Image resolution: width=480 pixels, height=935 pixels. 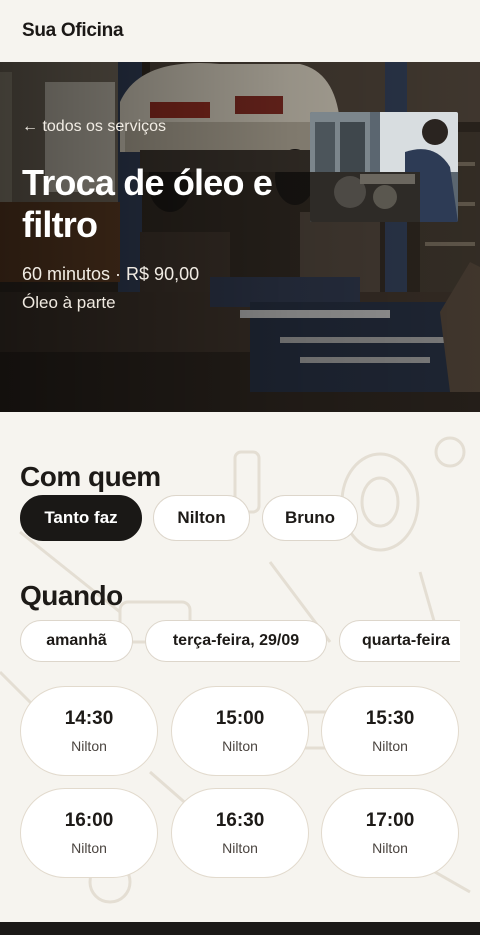 I want to click on slot-time: 17:00, so click(x=390, y=820).